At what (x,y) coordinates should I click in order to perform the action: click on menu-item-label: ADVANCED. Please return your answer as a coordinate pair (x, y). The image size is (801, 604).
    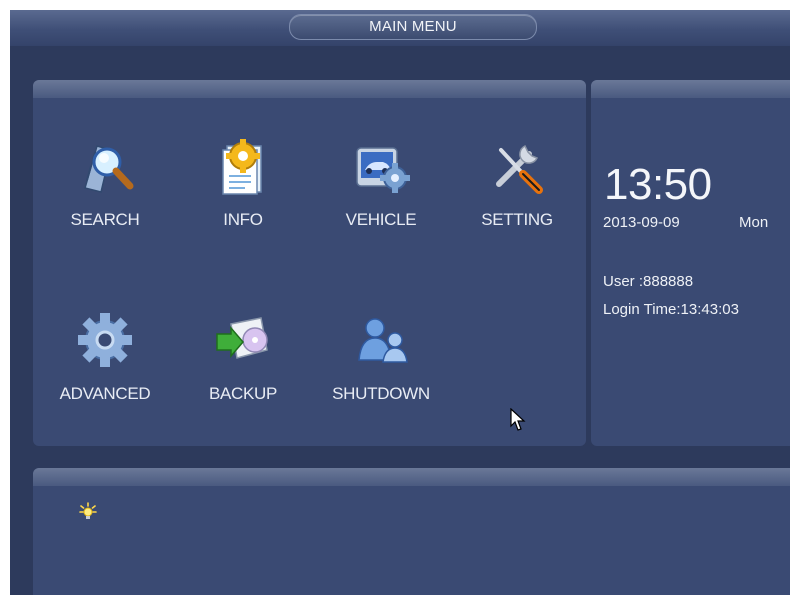
    Looking at the image, I should click on (105, 393).